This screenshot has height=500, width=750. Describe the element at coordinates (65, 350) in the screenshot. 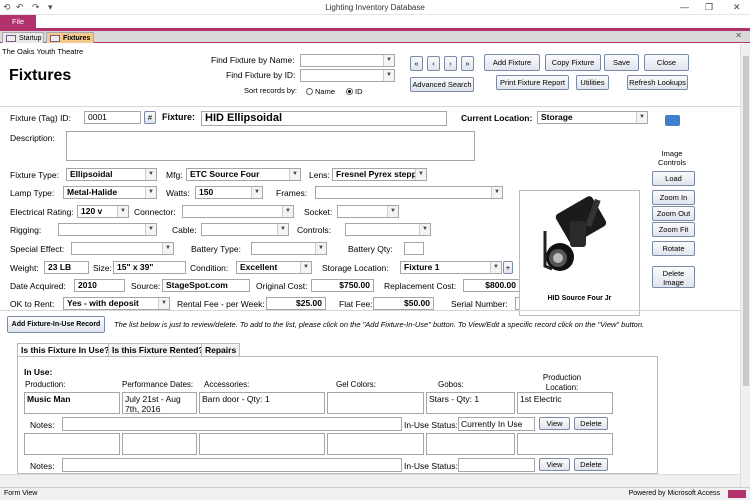

I see `tab-in-use: Is this Fixture In Use?` at that location.